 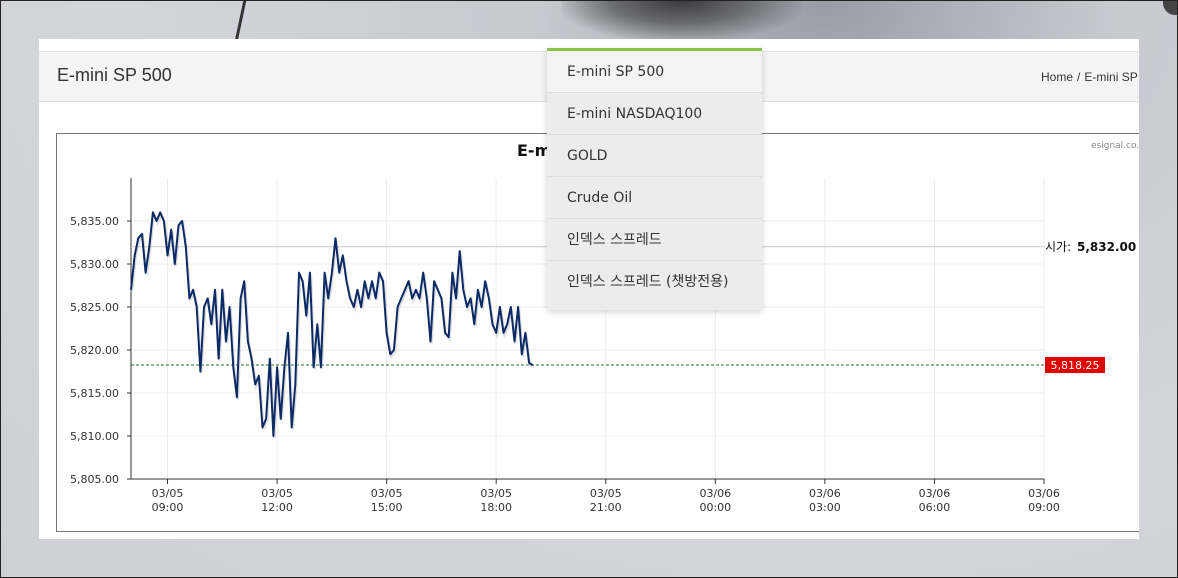 I want to click on menu-item-emini-nasdaq100: E-mini NASDAQ100, so click(x=654, y=114).